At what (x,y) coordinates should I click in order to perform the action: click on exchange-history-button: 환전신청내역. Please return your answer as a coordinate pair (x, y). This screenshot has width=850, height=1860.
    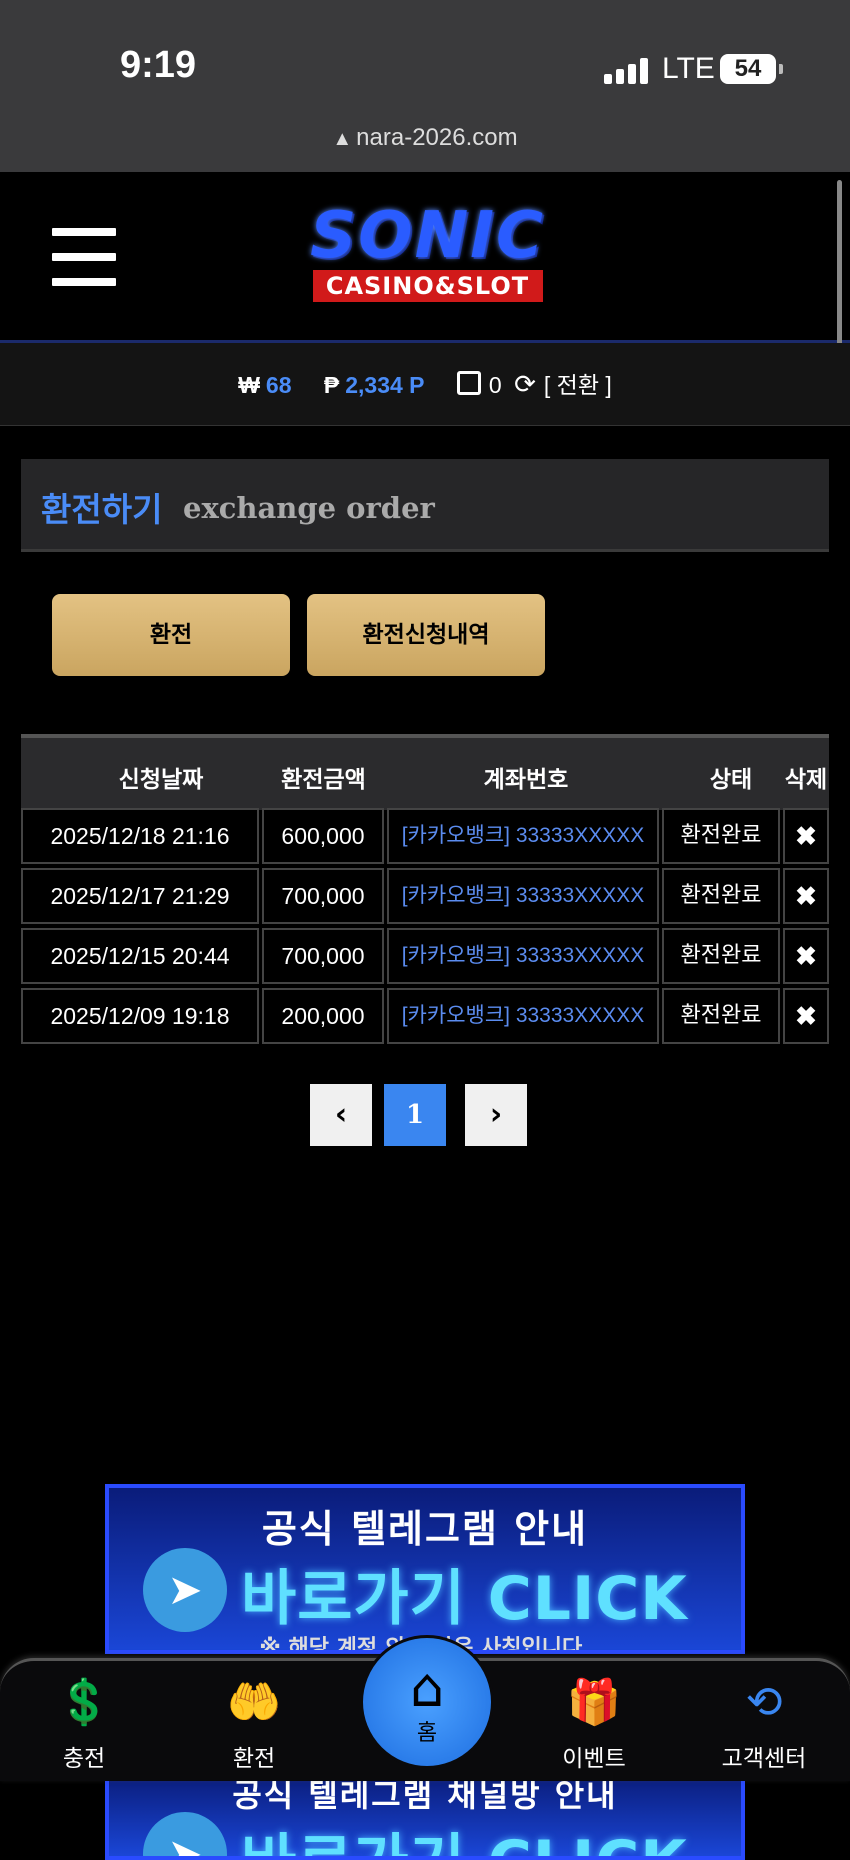
    Looking at the image, I should click on (426, 635).